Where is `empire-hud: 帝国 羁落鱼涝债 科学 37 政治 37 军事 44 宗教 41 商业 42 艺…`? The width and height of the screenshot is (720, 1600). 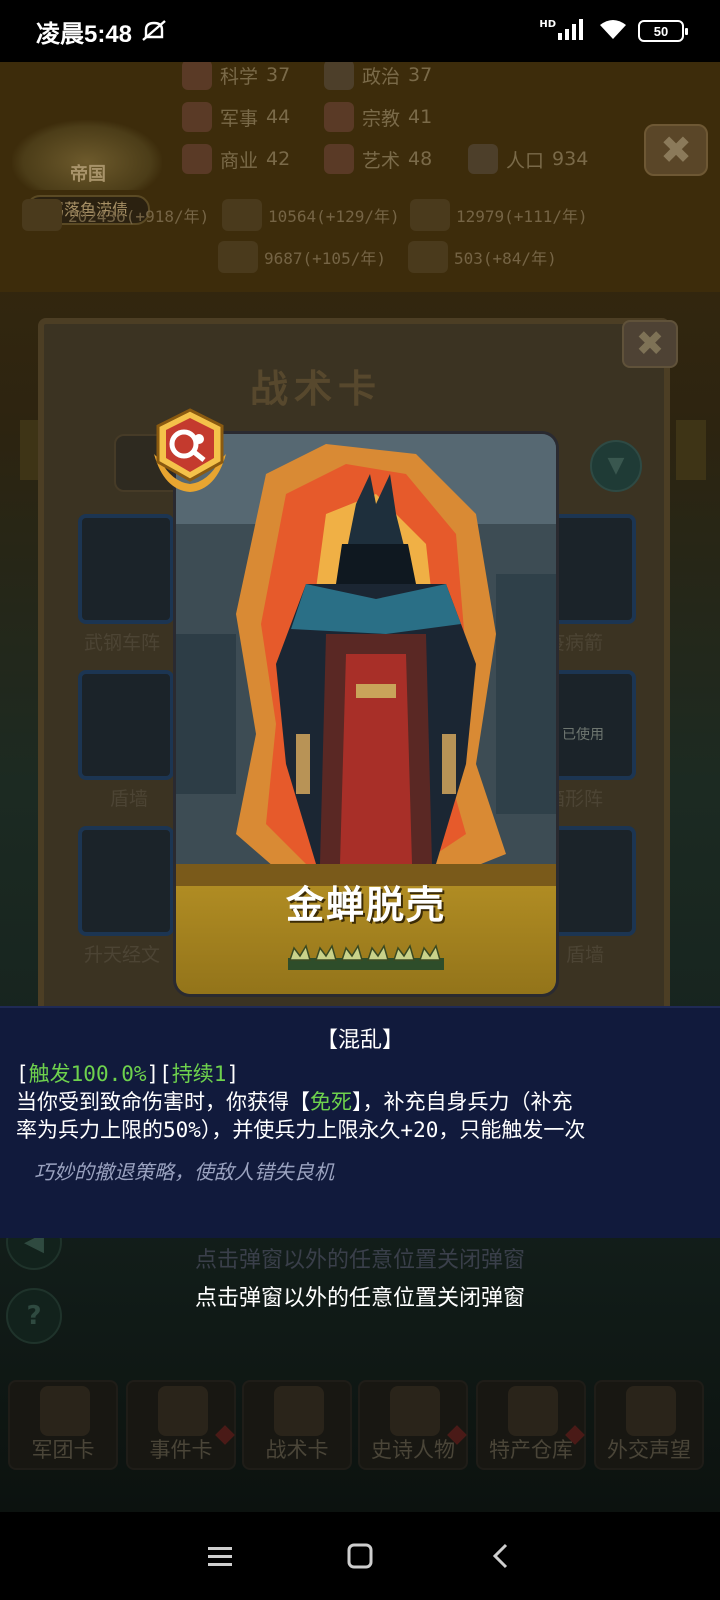
empire-hud: 帝国 羁落鱼涝债 科学 37 政治 37 军事 44 宗教 41 商业 42 艺… is located at coordinates (360, 176).